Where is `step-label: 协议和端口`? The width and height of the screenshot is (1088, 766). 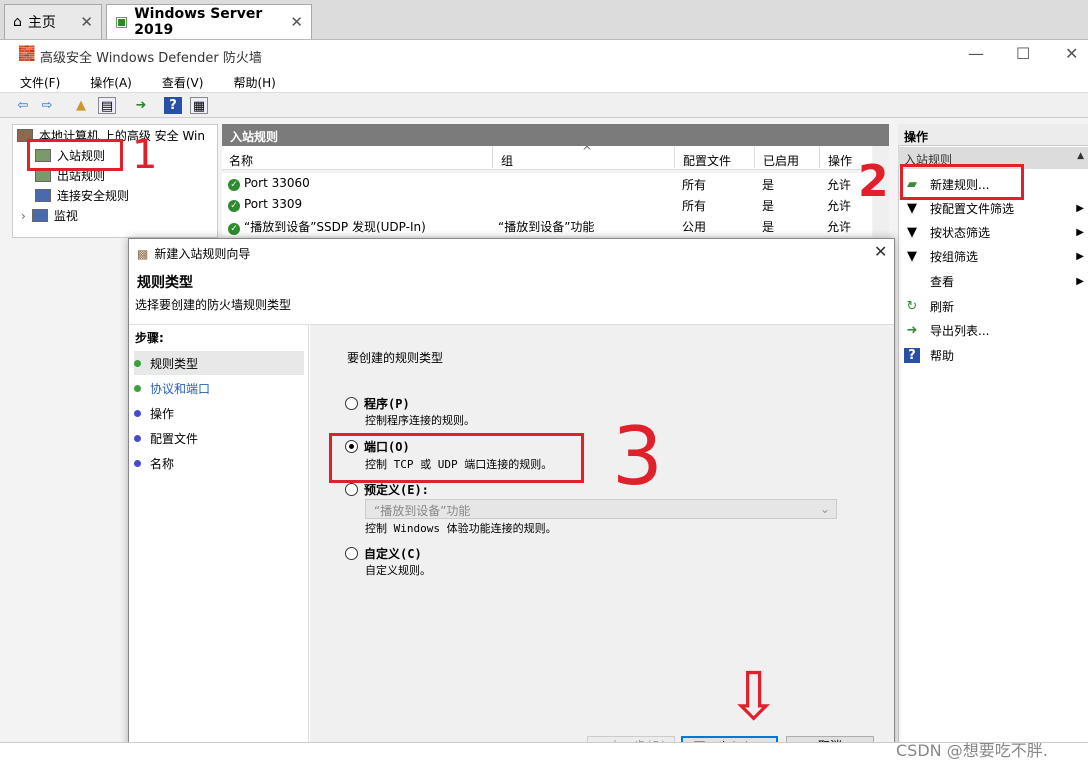 step-label: 协议和端口 is located at coordinates (180, 388).